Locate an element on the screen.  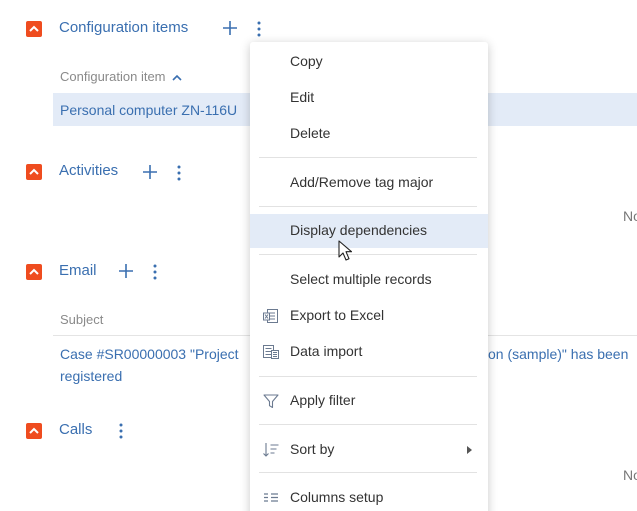
group-title-activities: Activities is located at coordinates (88, 170).